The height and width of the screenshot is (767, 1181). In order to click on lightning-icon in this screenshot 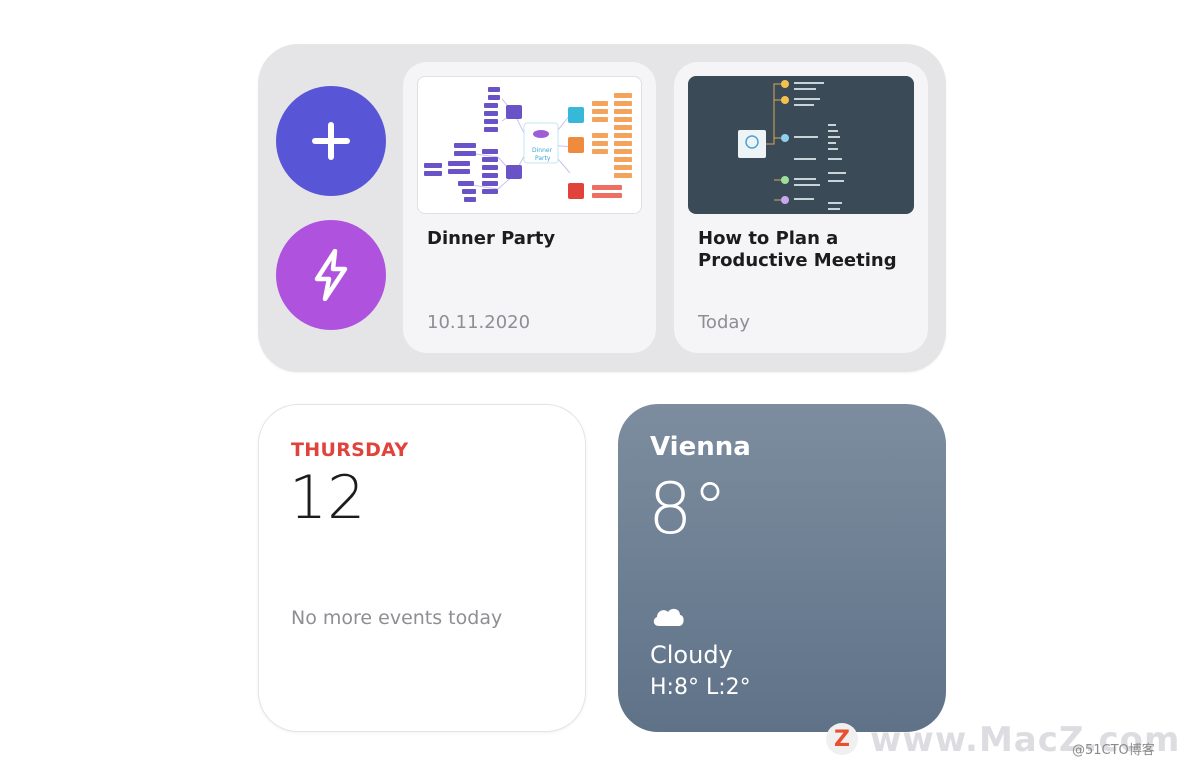, I will do `click(331, 275)`.